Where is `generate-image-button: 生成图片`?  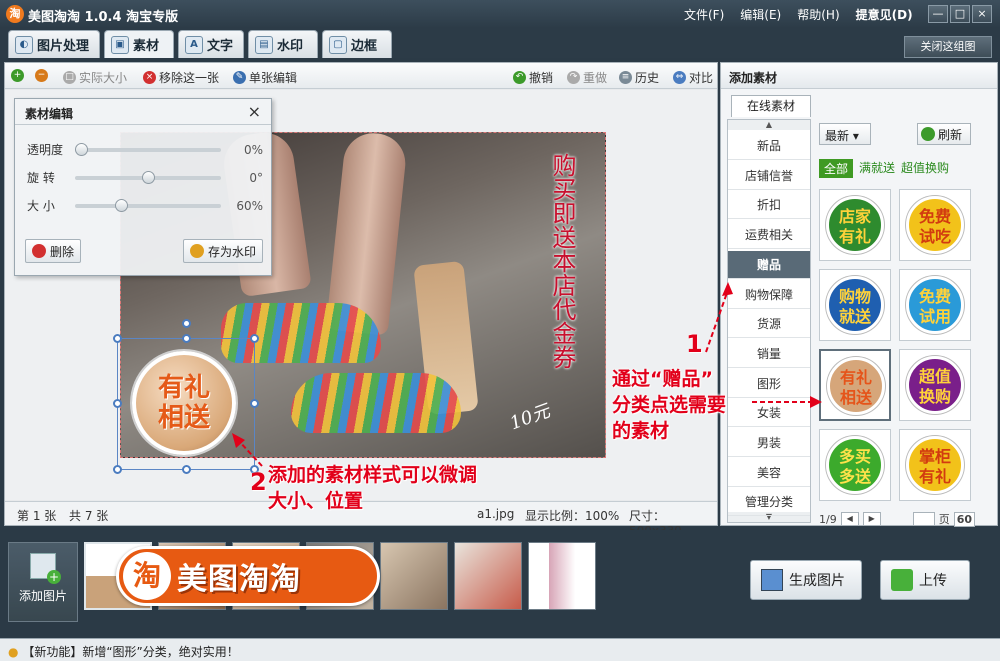 generate-image-button: 生成图片 is located at coordinates (806, 580).